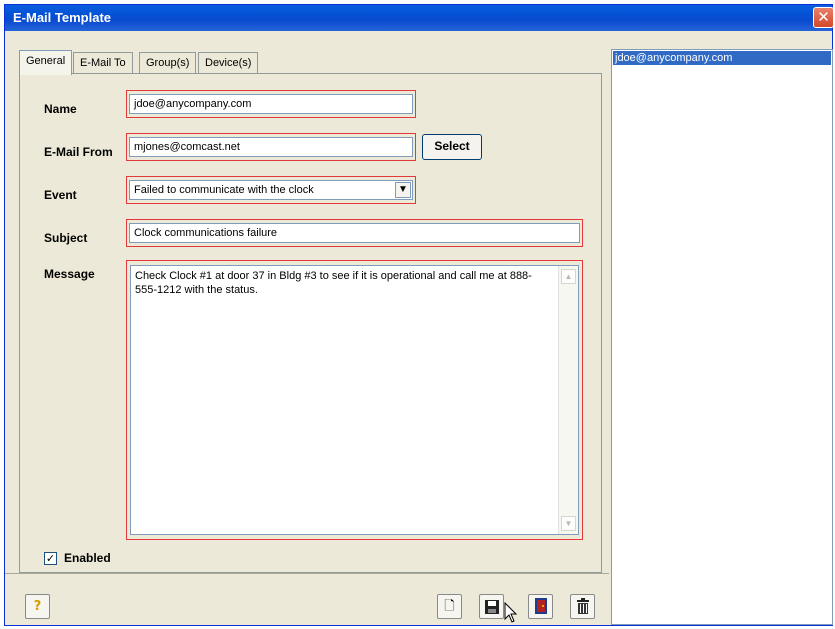  I want to click on enabled-checkbox: ✓, so click(50, 558).